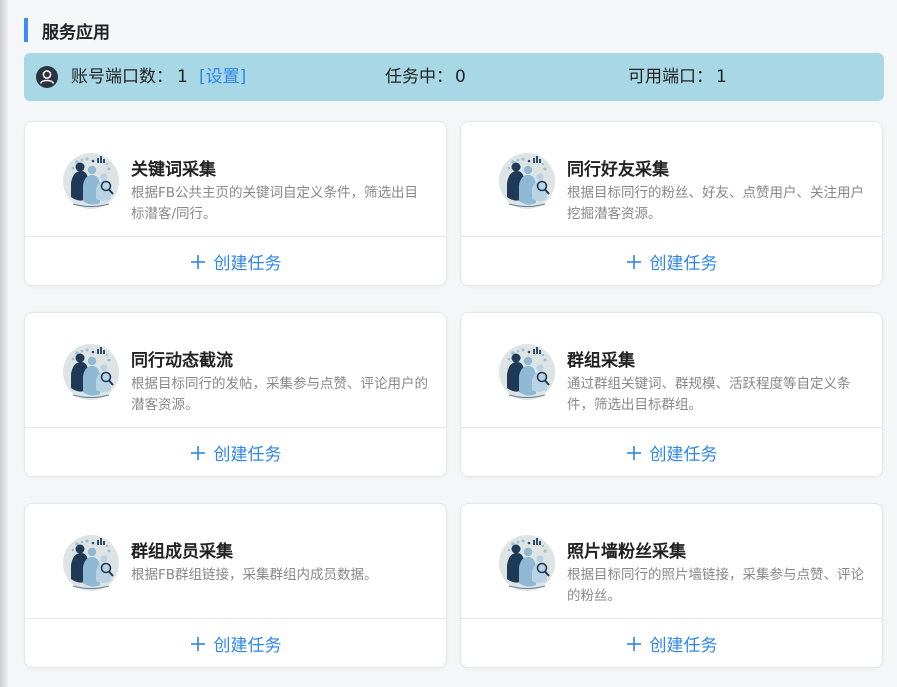 The width and height of the screenshot is (897, 687). I want to click on card-description: 根据目标同行的粉丝、好友、点赞用户、关注用户挖掘潜客资源。, so click(715, 203).